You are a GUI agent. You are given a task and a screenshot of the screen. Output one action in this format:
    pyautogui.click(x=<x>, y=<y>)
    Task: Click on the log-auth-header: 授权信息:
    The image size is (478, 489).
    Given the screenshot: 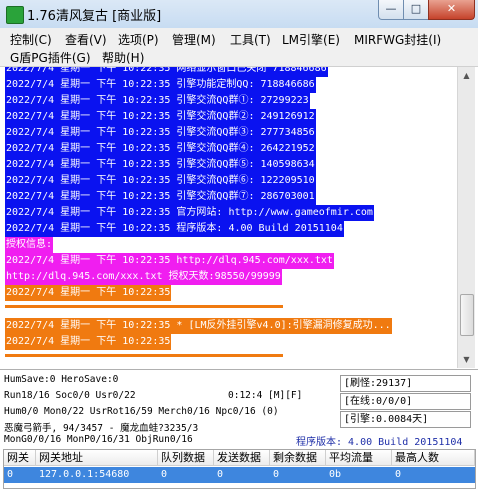 What is the action you would take?
    pyautogui.click(x=29, y=245)
    